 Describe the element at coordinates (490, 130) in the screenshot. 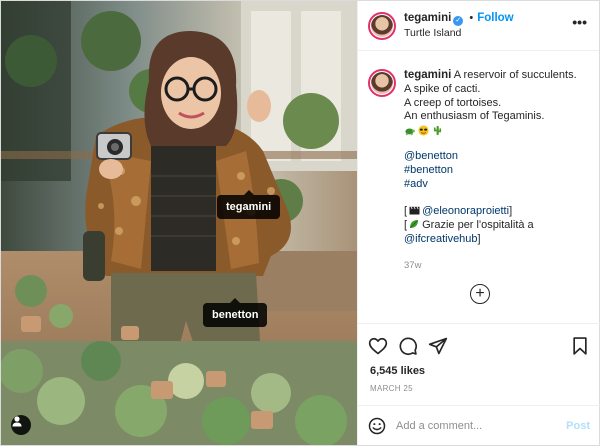

I see `emoji-row` at that location.